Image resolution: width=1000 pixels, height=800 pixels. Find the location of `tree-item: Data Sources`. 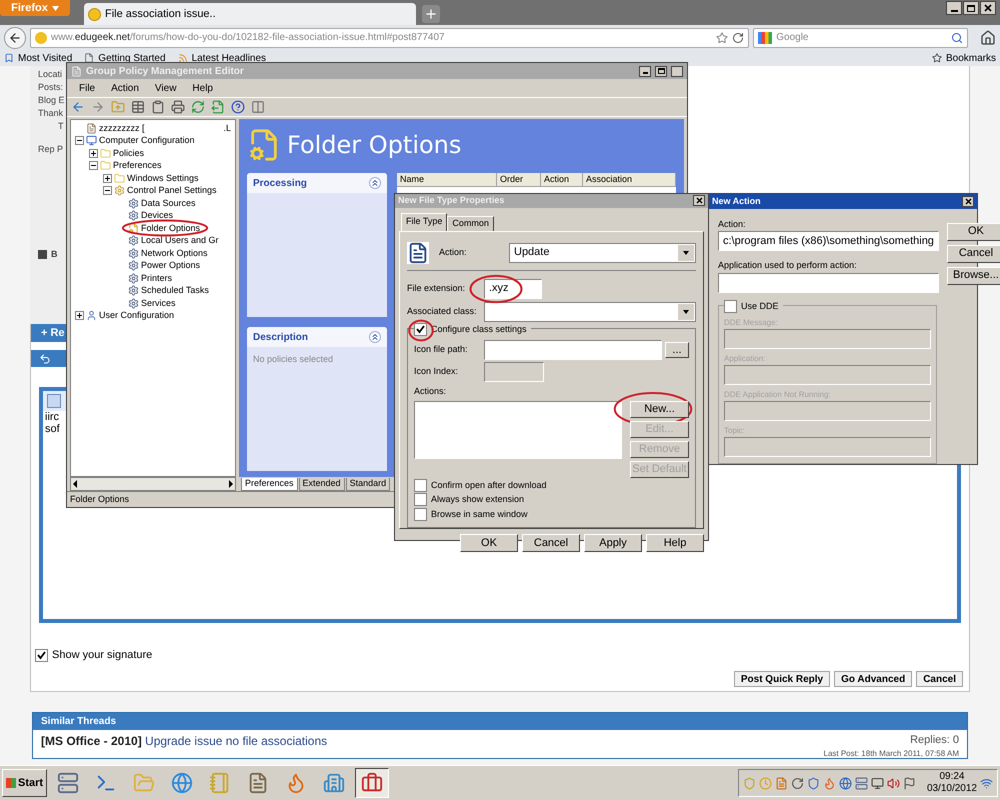

tree-item: Data Sources is located at coordinates (168, 203).